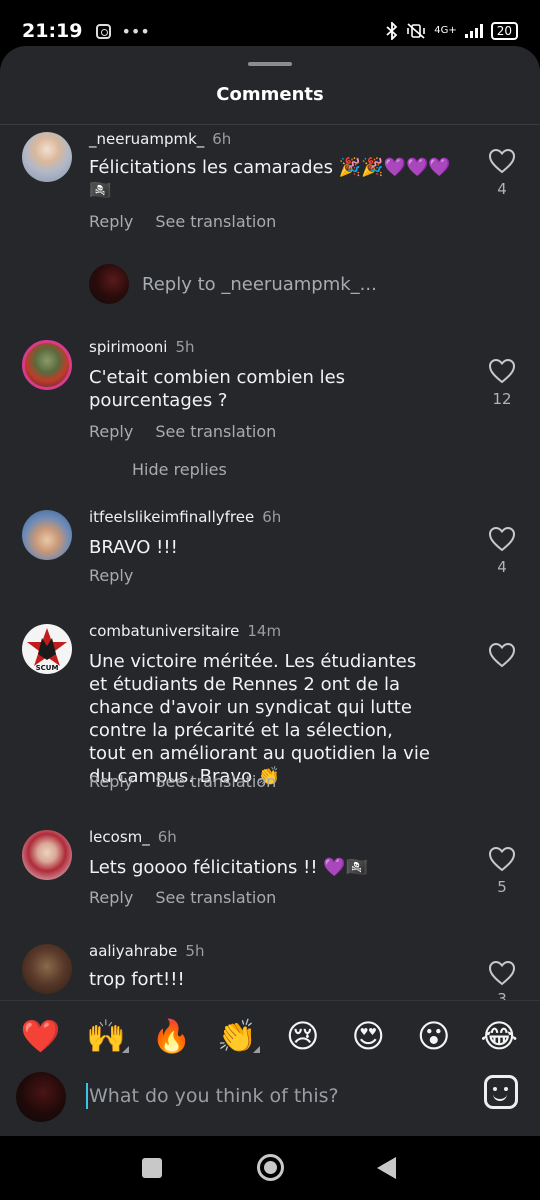  I want to click on comment-header: lecosm_ 6h, so click(133, 837).